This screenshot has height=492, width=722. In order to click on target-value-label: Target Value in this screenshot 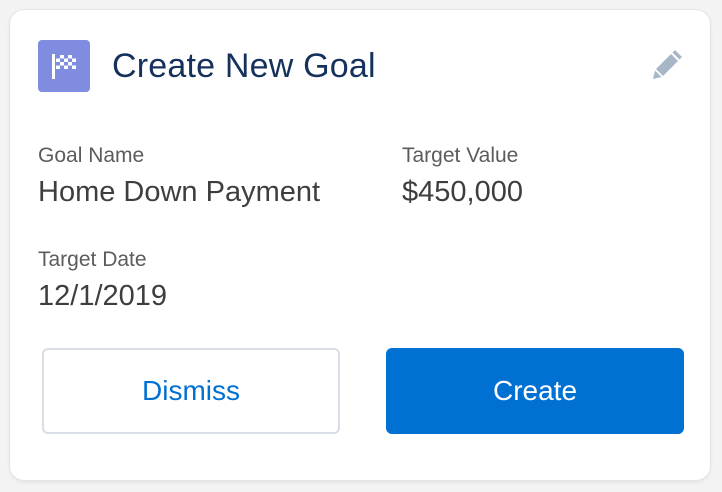, I will do `click(460, 155)`.